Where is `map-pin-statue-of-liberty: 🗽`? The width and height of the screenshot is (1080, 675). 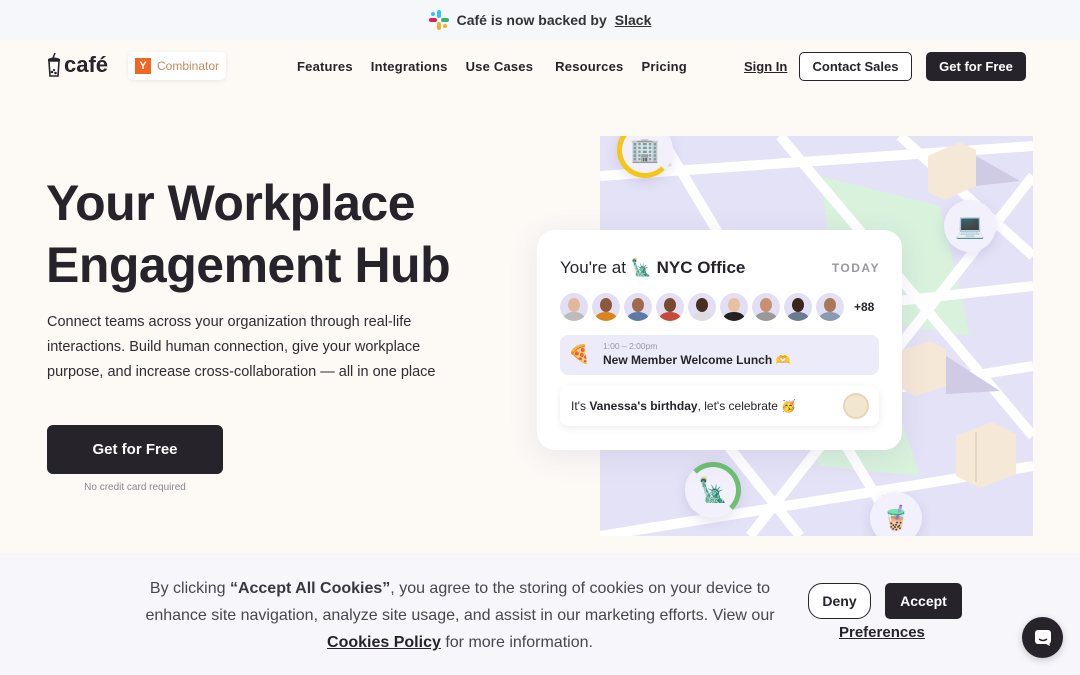
map-pin-statue-of-liberty: 🗽 is located at coordinates (713, 490).